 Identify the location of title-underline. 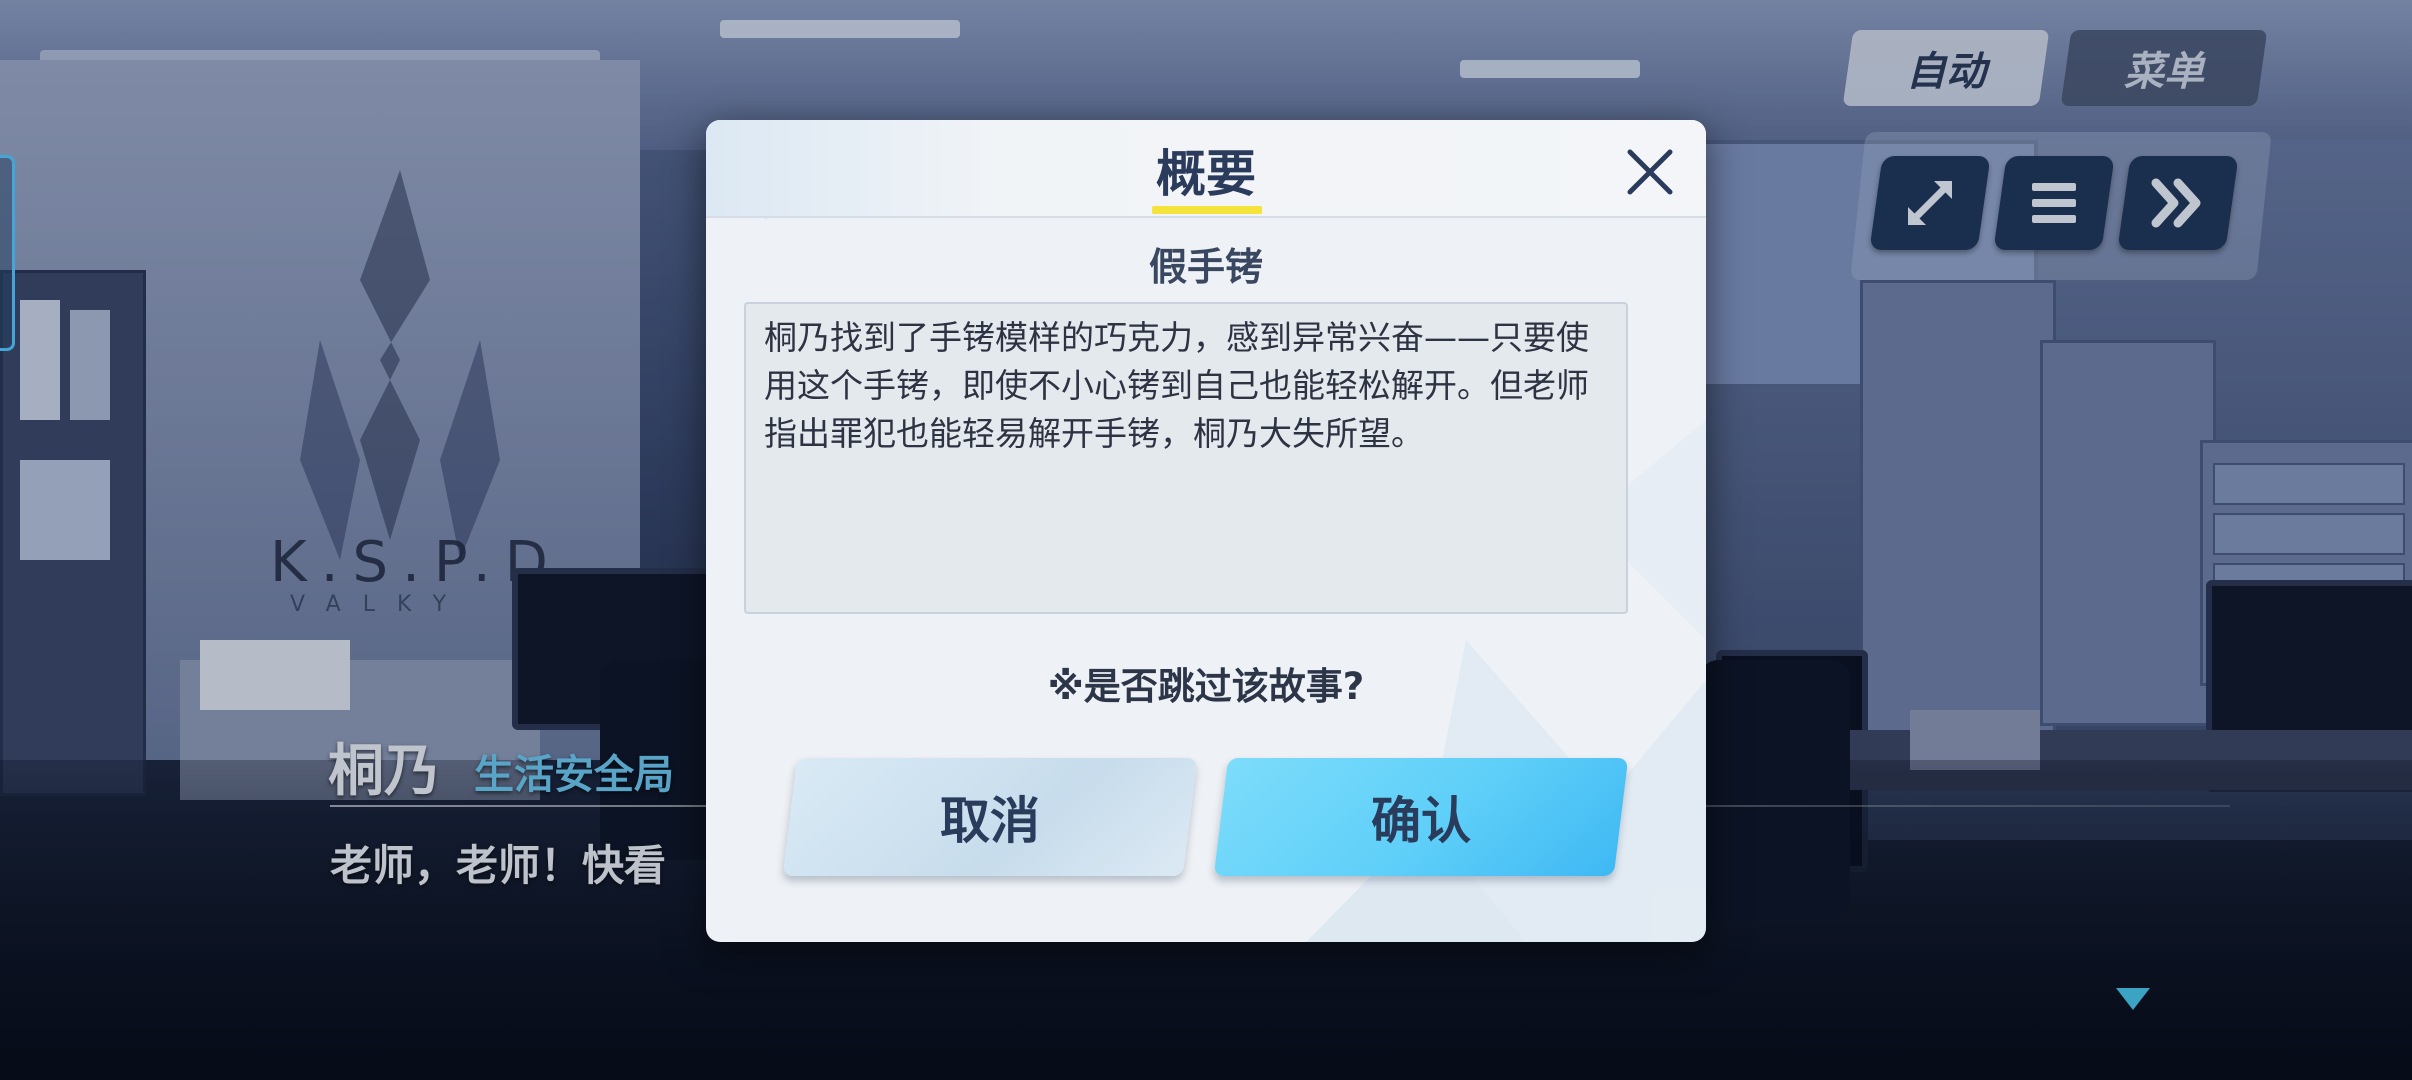
(1207, 210).